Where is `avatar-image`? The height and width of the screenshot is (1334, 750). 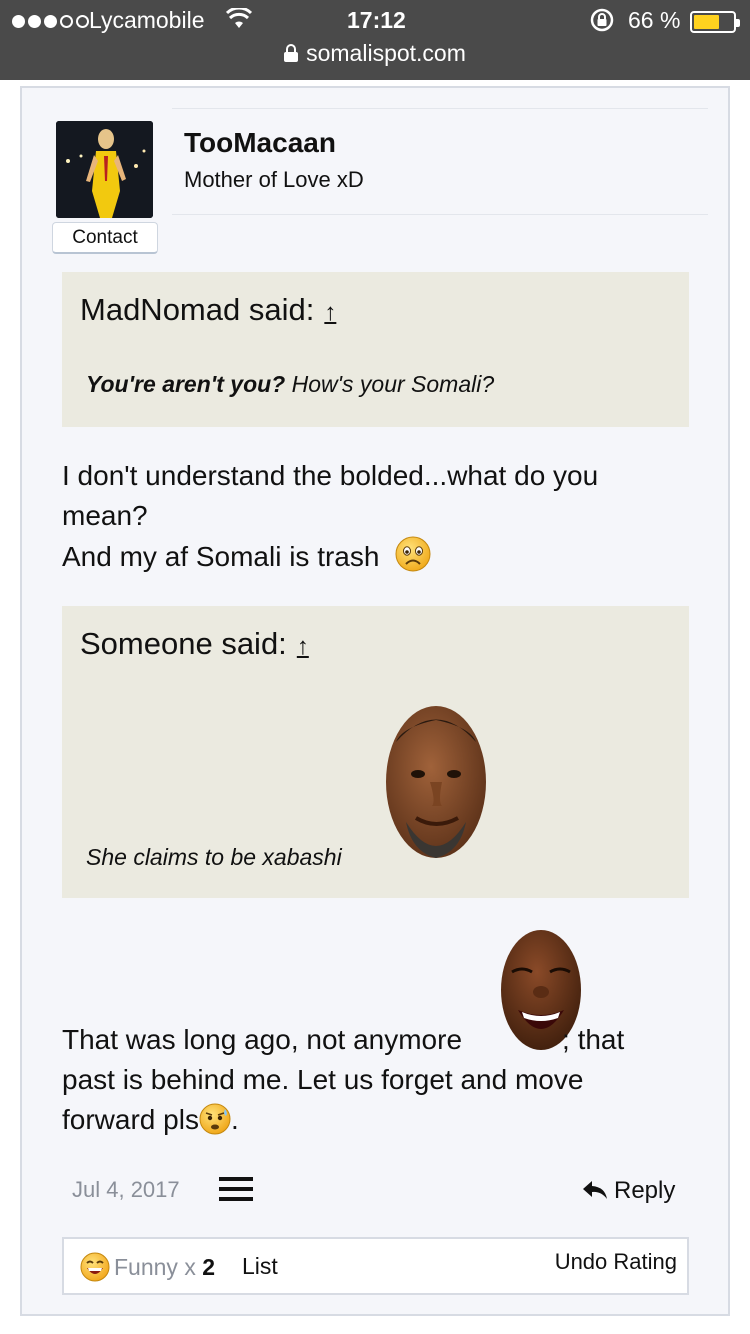 avatar-image is located at coordinates (104, 169).